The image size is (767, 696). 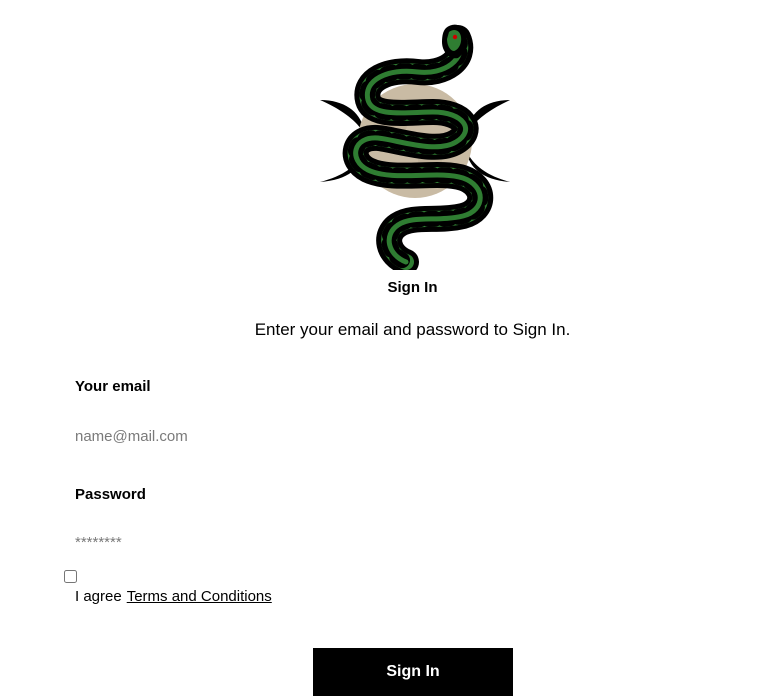 I want to click on email-label: Your email, so click(x=113, y=386).